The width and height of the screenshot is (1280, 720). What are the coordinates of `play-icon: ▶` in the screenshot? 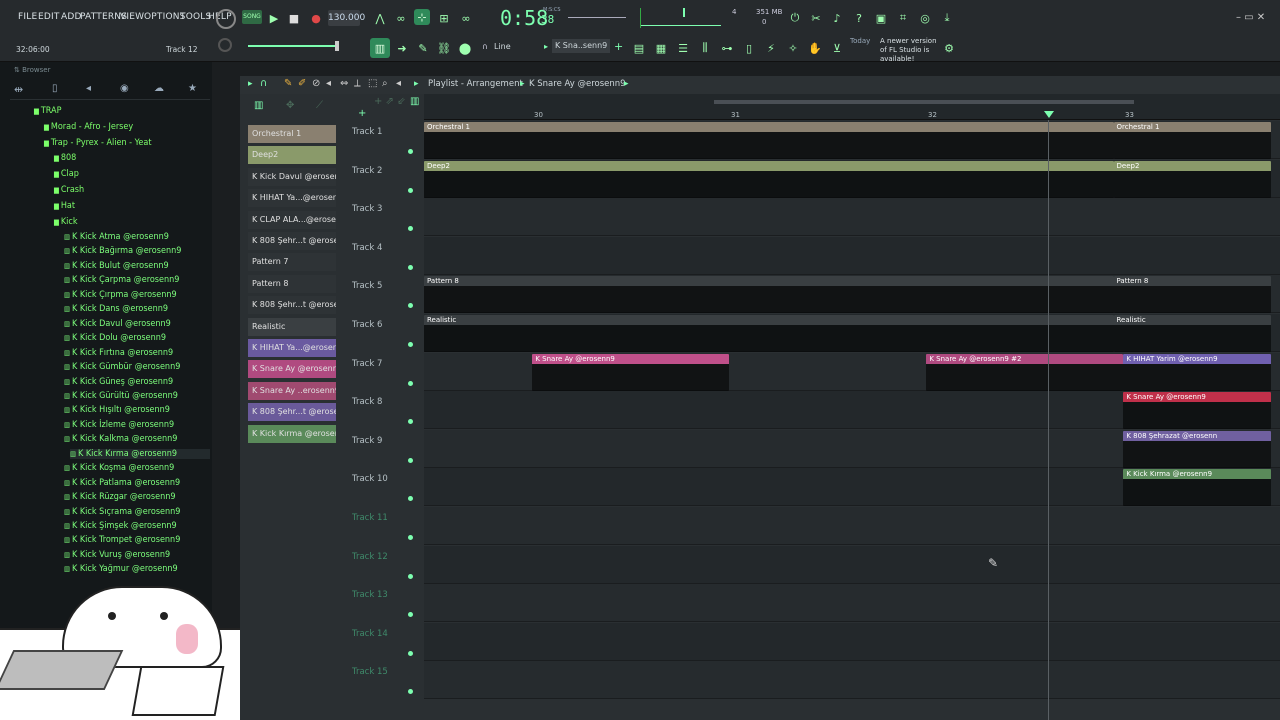 It's located at (274, 18).